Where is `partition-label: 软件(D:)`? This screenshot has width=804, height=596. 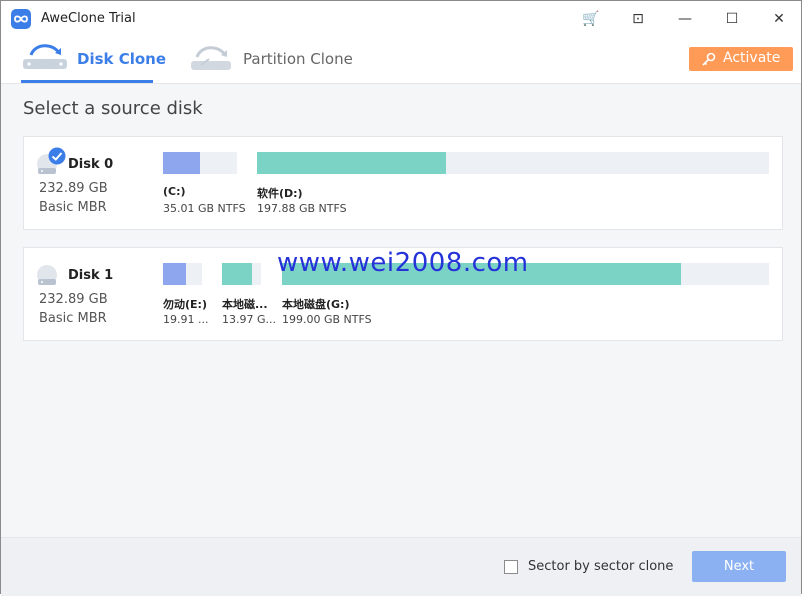 partition-label: 软件(D:) is located at coordinates (280, 193).